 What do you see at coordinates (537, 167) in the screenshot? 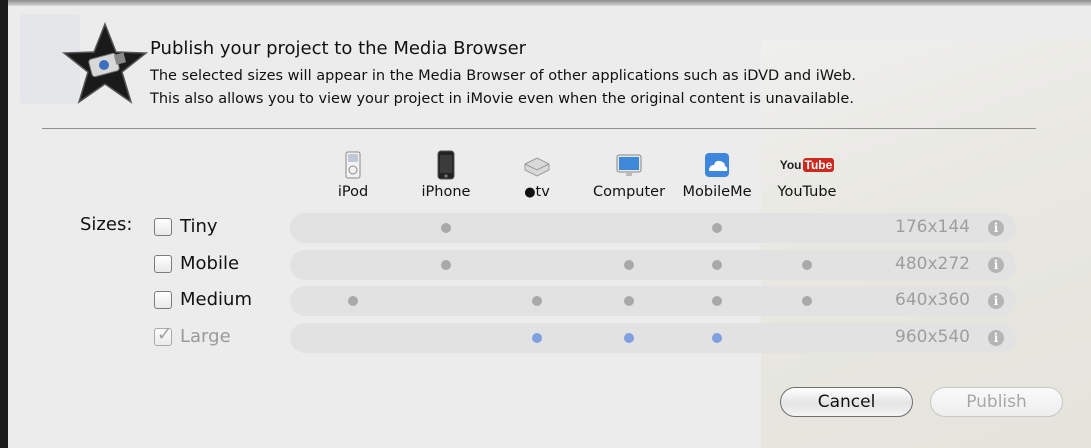
I see `apple-tv-icon` at bounding box center [537, 167].